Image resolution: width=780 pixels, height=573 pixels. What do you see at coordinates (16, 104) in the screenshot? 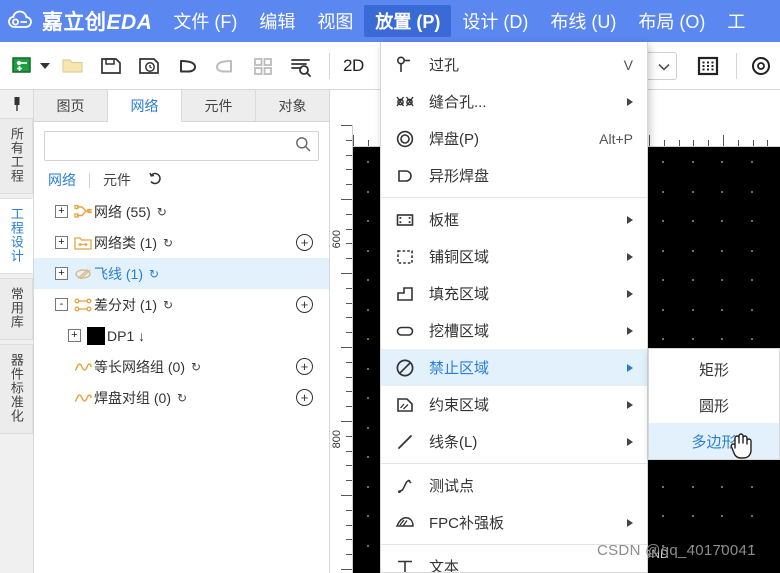
I see `pin-icon` at bounding box center [16, 104].